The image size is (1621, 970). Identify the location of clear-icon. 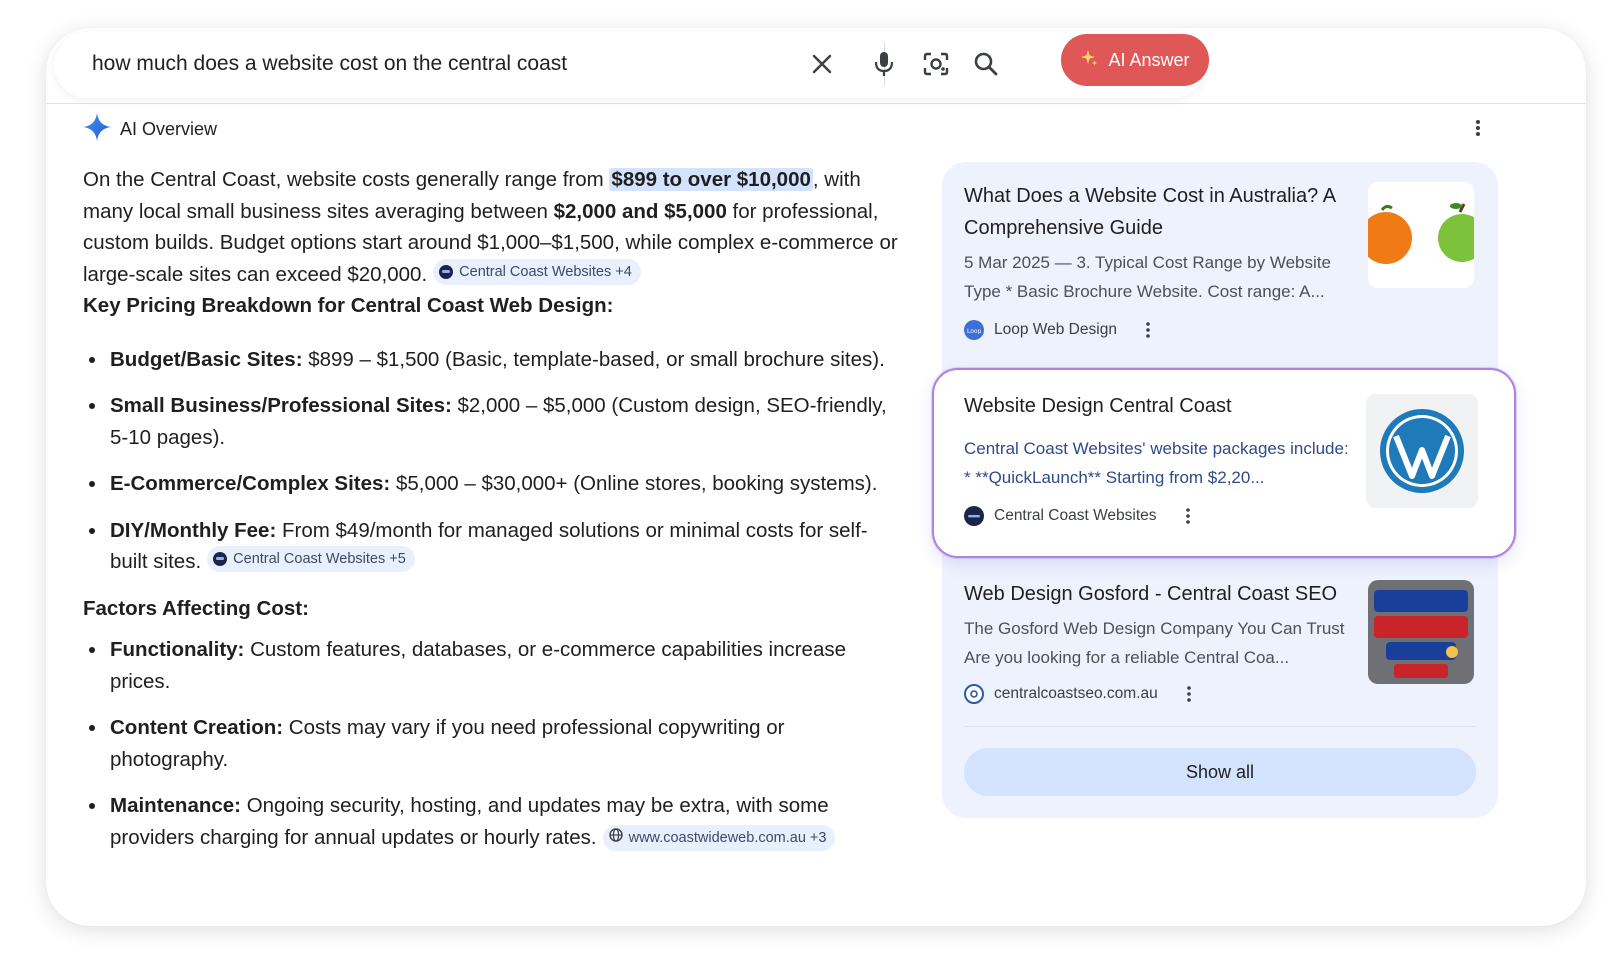
(822, 64).